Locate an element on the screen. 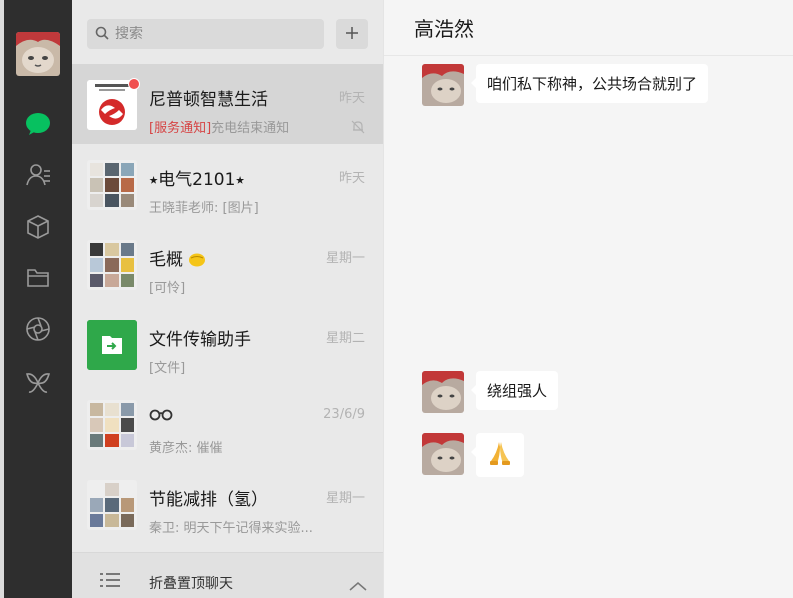 The image size is (793, 598). favorites-box-icon is located at coordinates (38, 227).